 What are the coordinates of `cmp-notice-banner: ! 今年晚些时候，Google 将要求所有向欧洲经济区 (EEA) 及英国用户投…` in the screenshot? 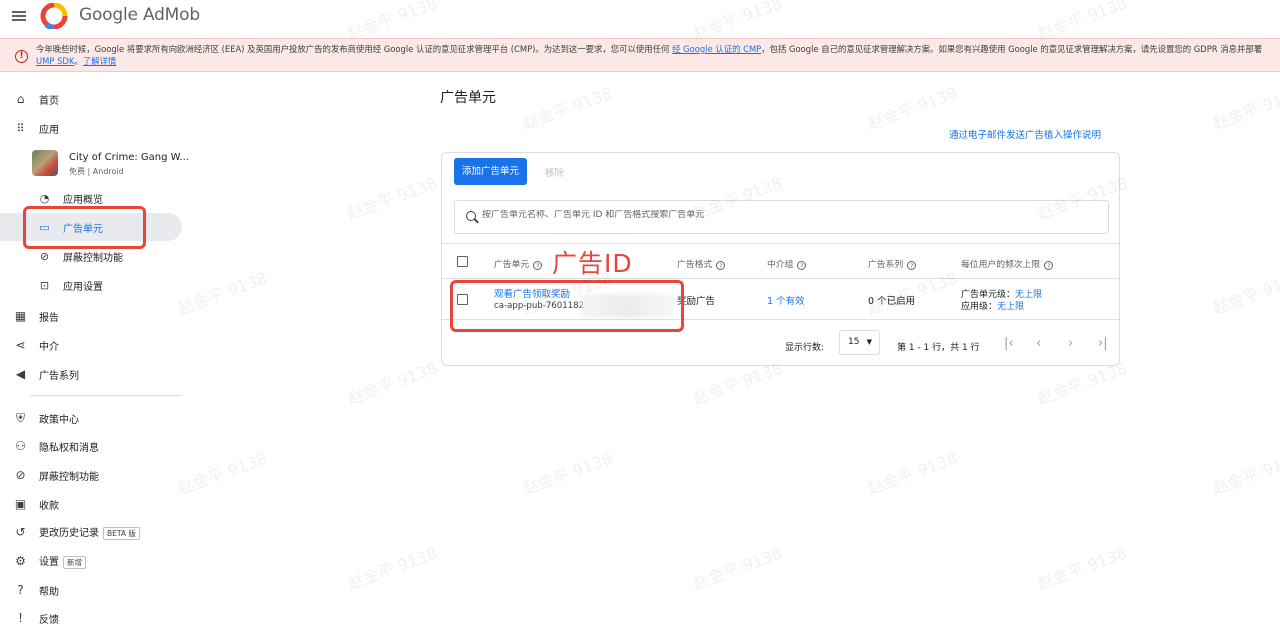 It's located at (640, 55).